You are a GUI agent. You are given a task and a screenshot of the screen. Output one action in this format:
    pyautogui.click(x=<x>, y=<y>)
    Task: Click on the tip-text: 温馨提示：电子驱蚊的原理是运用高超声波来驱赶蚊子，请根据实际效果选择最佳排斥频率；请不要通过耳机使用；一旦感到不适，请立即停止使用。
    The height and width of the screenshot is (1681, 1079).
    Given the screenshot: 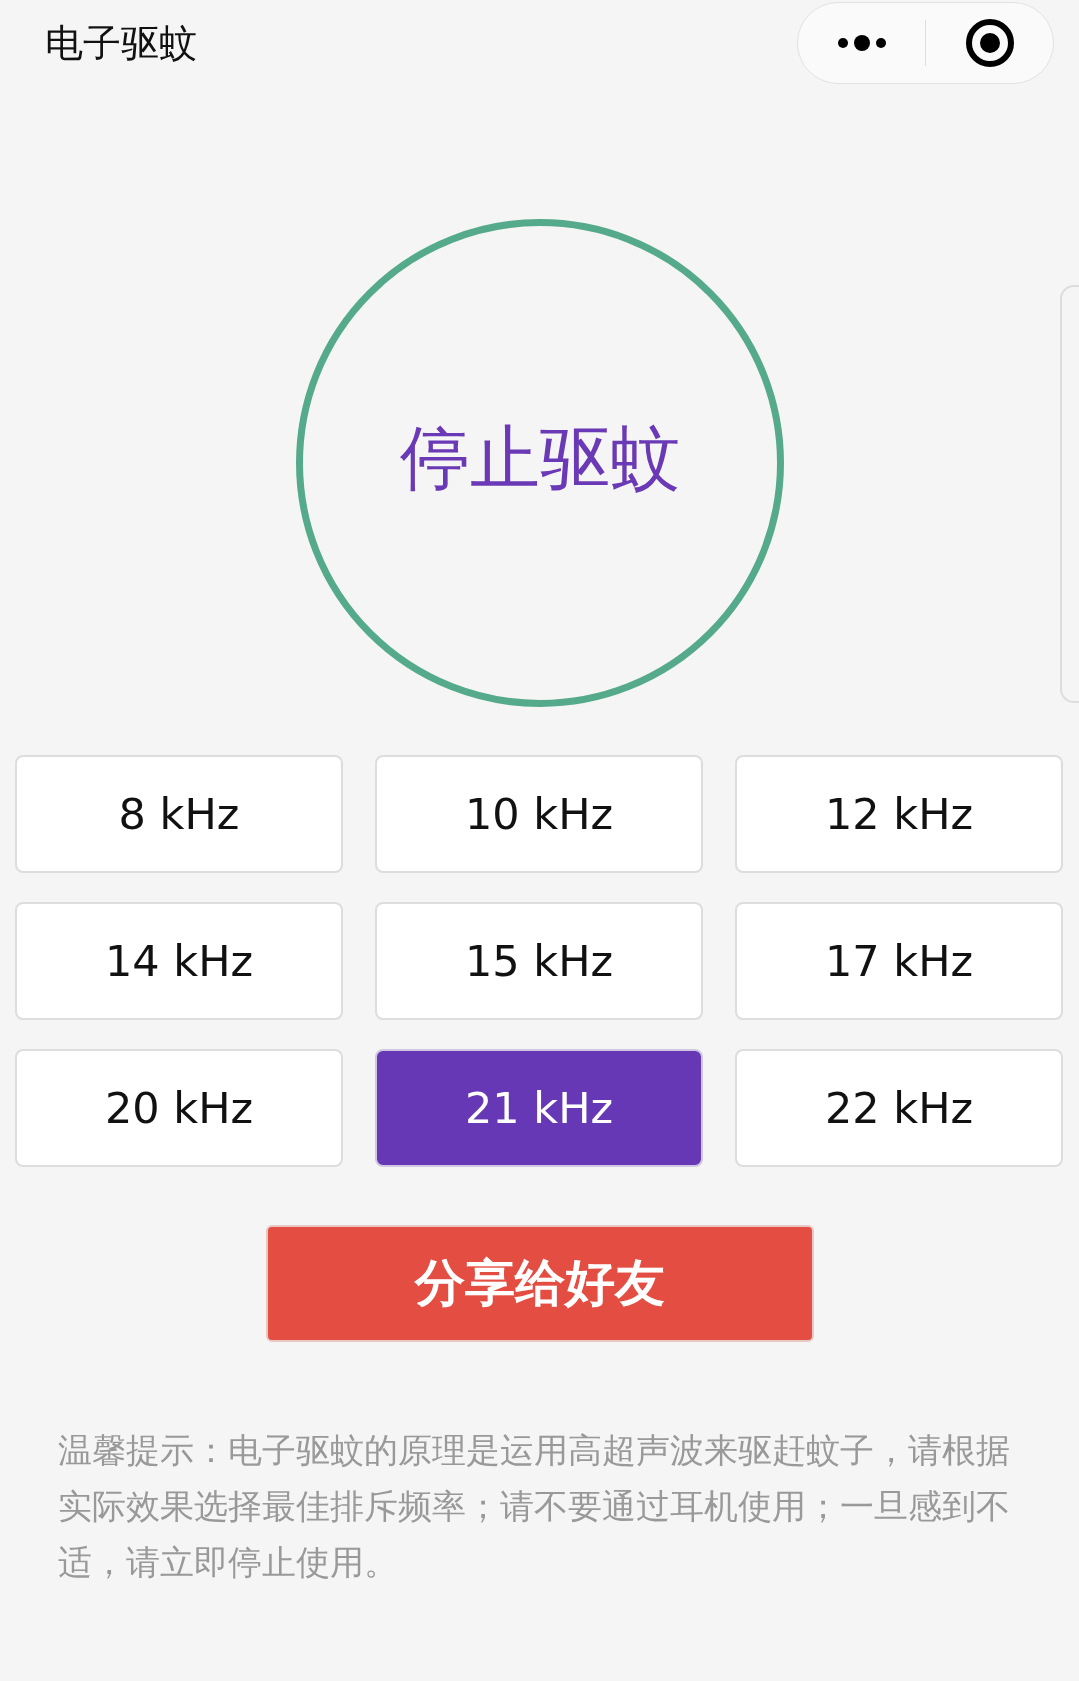 What is the action you would take?
    pyautogui.click(x=534, y=1506)
    